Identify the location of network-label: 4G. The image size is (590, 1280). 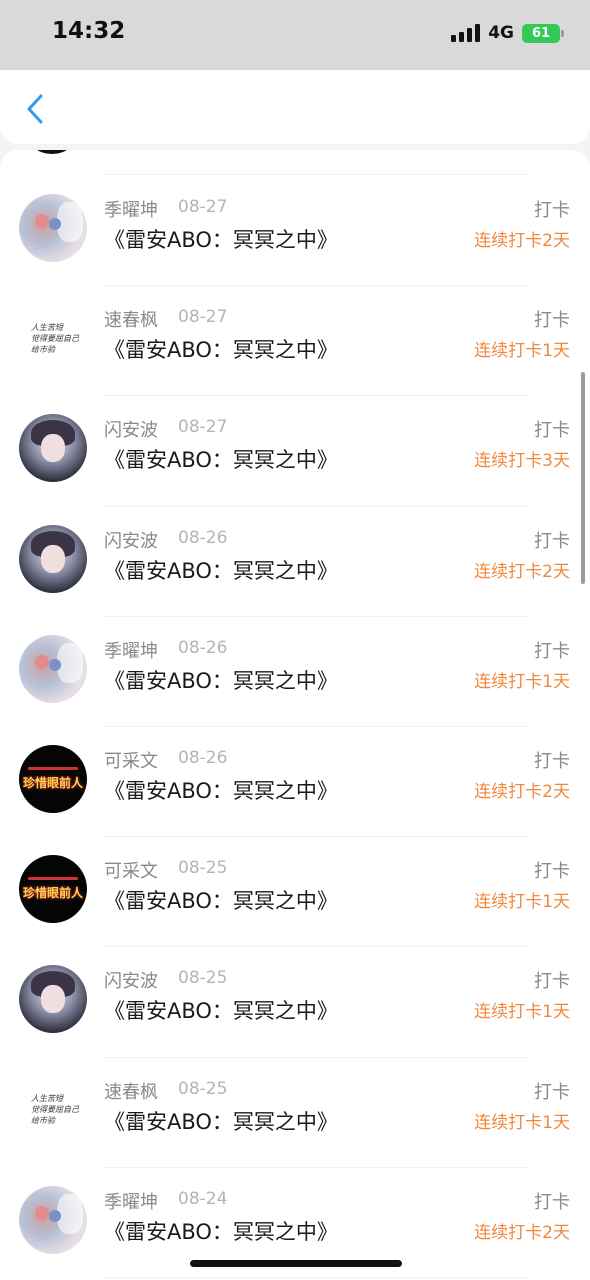
(501, 33).